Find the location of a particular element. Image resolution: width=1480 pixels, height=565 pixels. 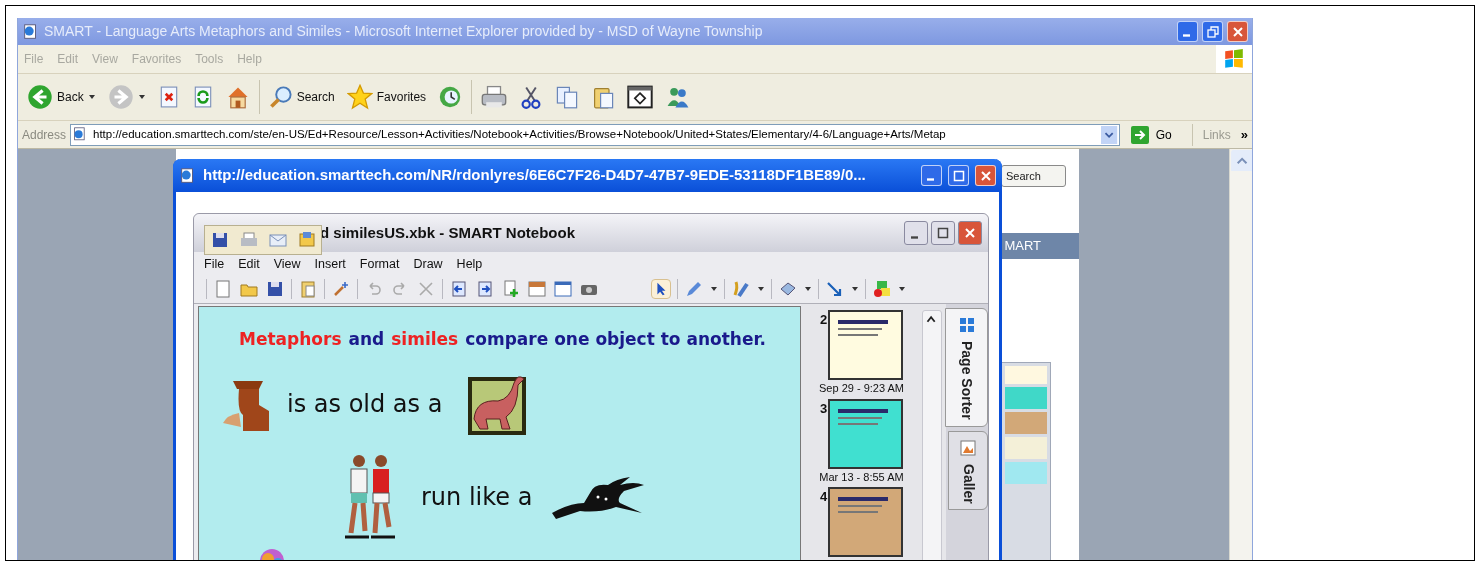

page-number: 3 is located at coordinates (824, 408).